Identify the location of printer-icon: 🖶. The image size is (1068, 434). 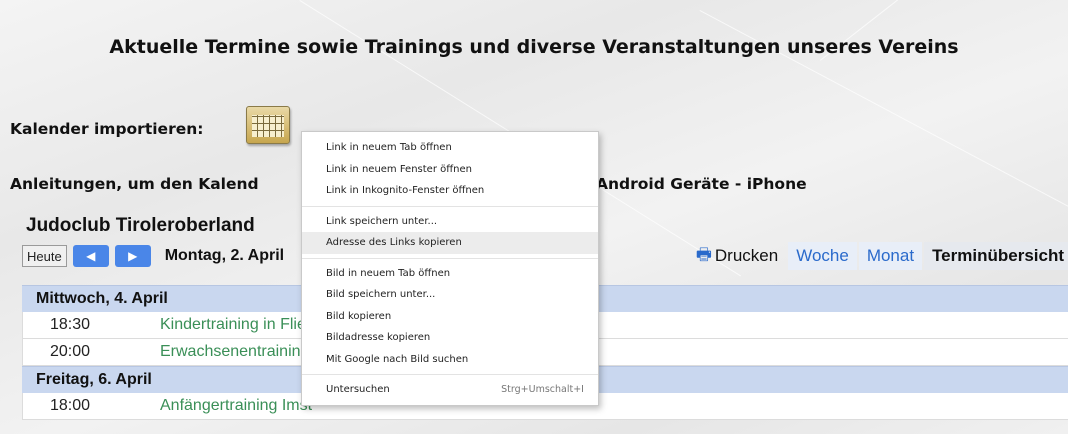
(703, 254).